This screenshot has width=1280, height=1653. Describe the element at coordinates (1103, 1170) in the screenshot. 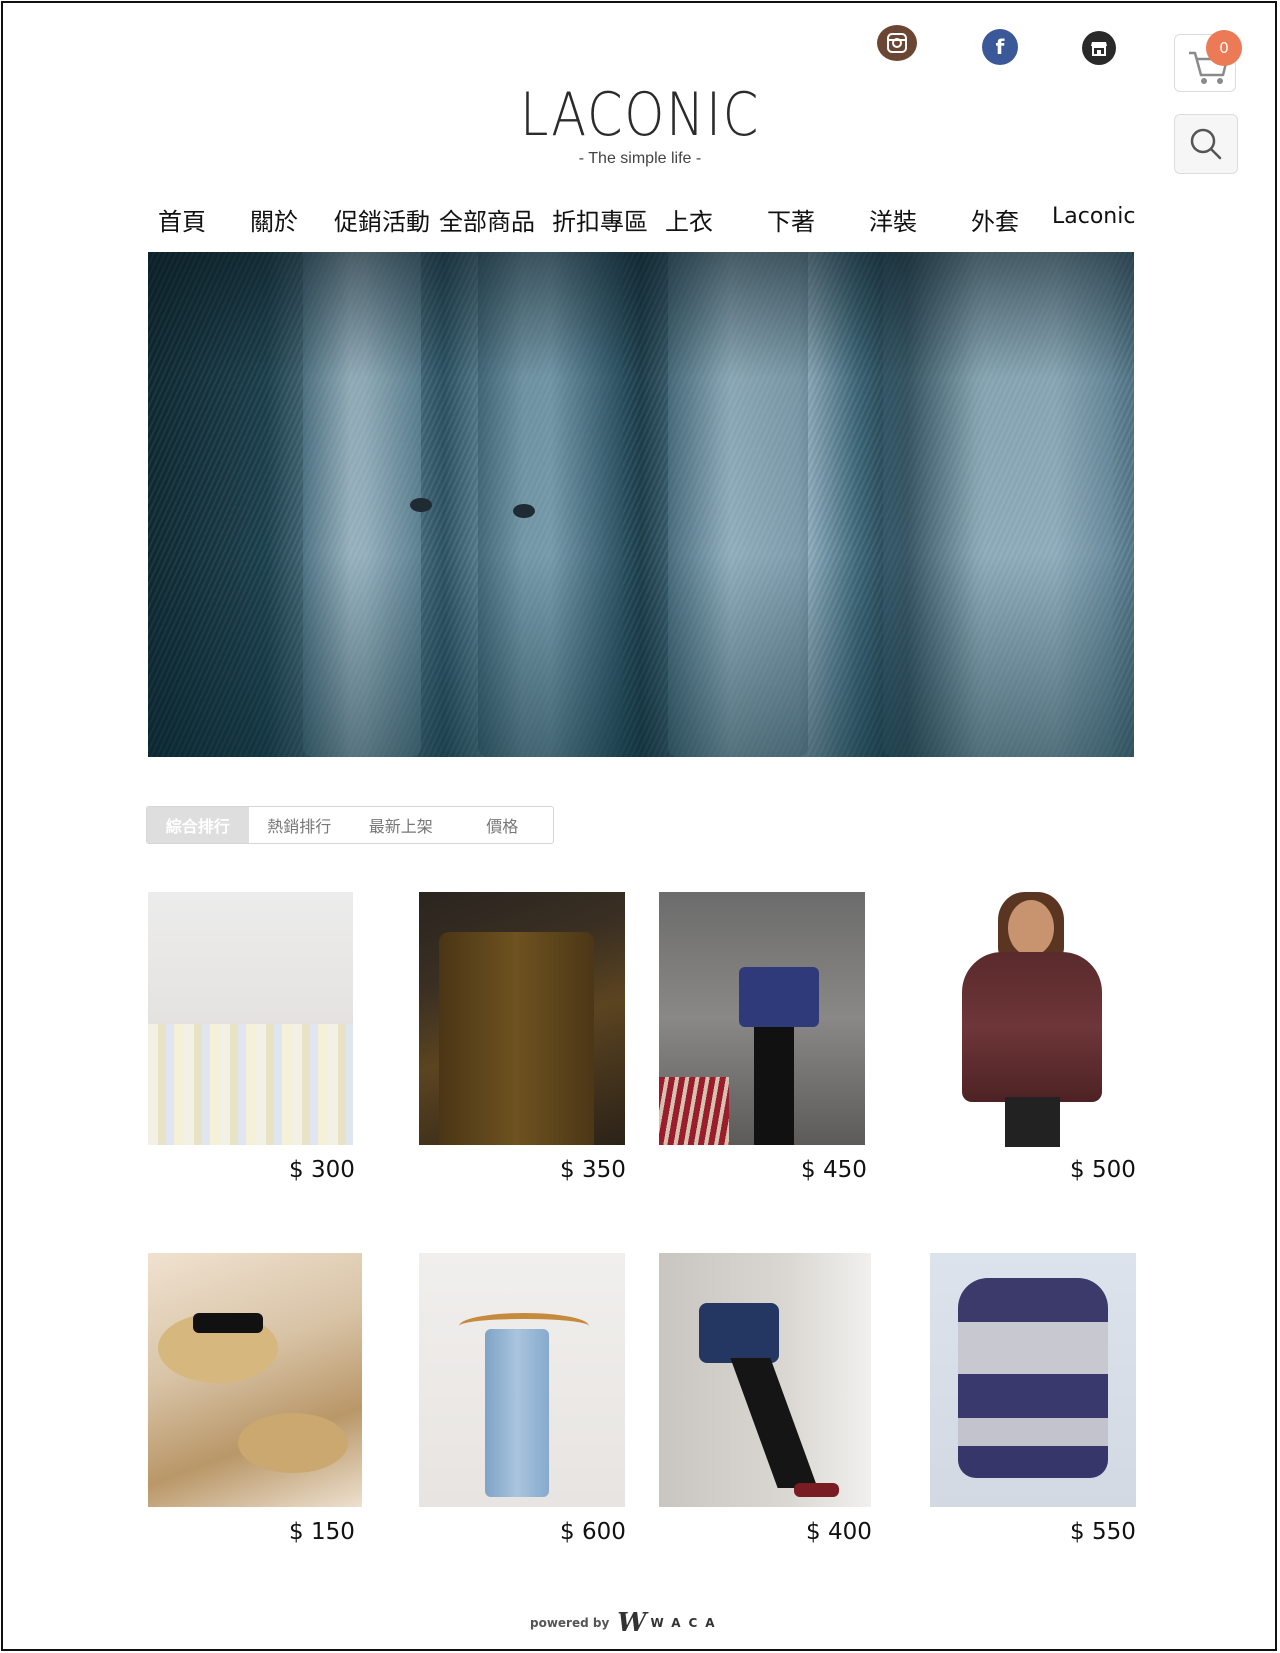

I see `product-price: $ 500` at that location.